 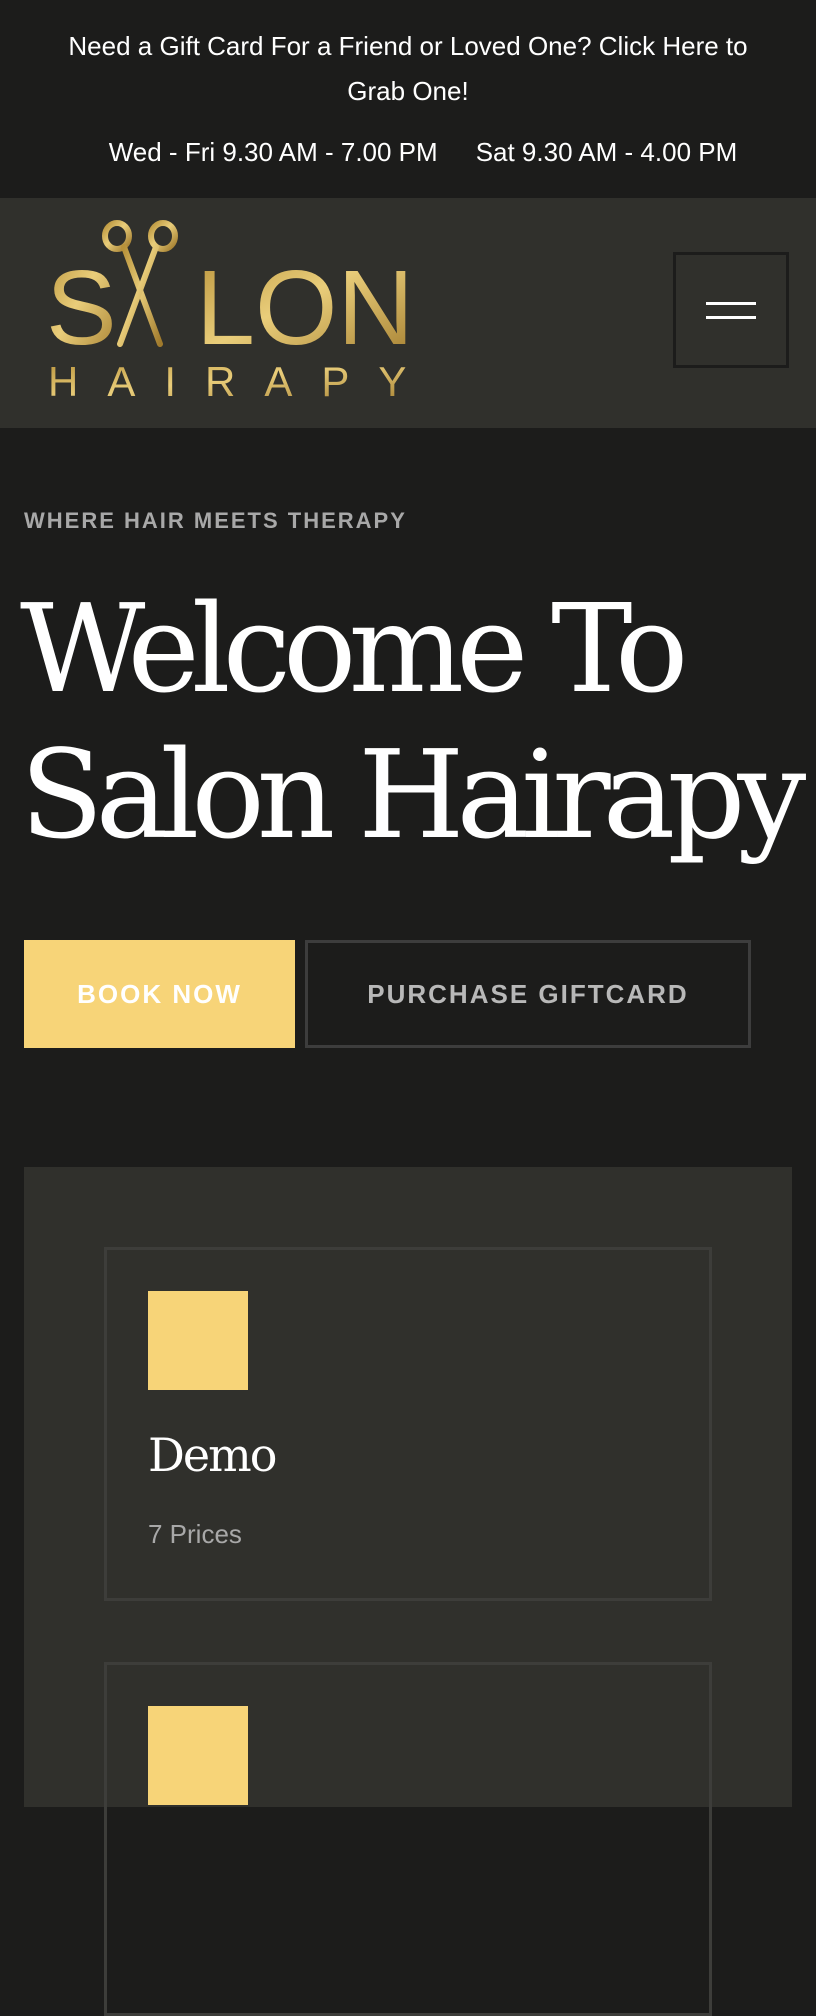 What do you see at coordinates (408, 1839) in the screenshot?
I see `service-card` at bounding box center [408, 1839].